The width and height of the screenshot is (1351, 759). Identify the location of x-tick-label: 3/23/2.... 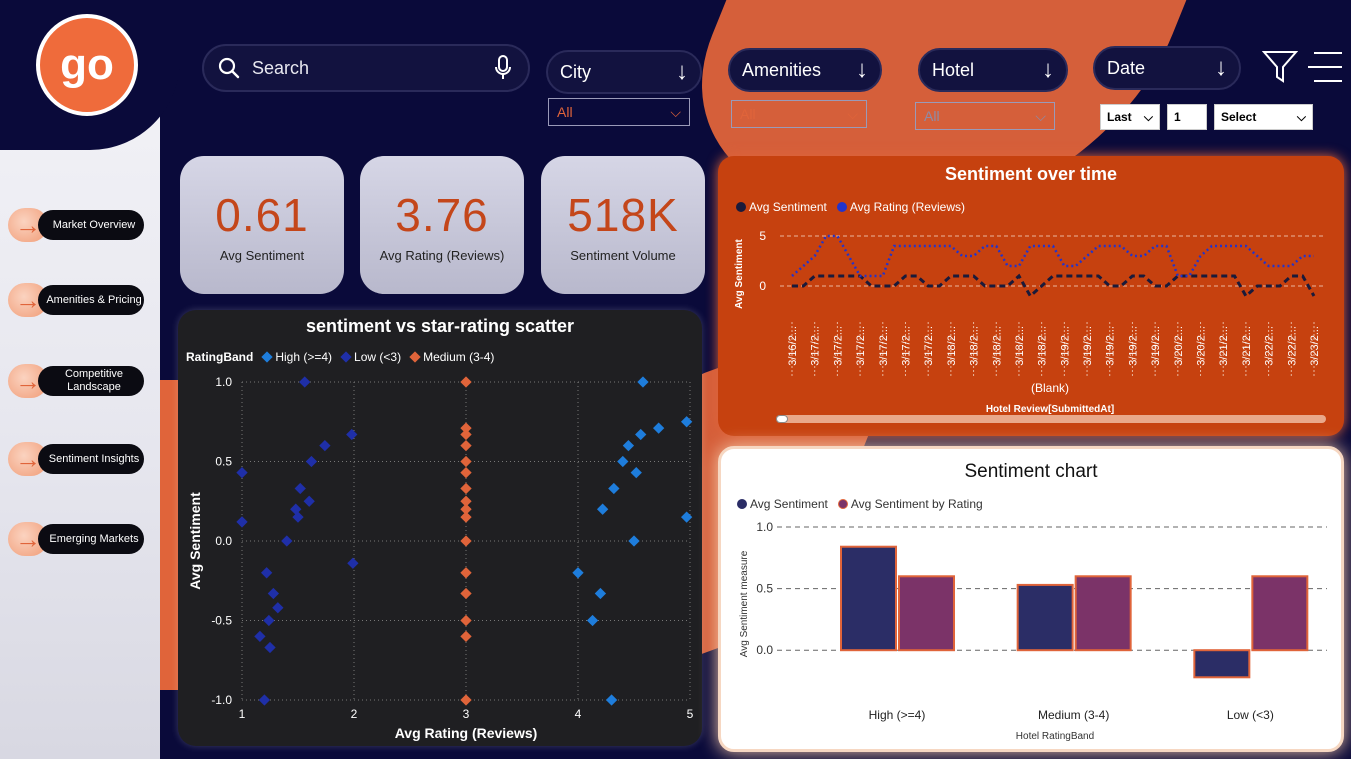
(1315, 346).